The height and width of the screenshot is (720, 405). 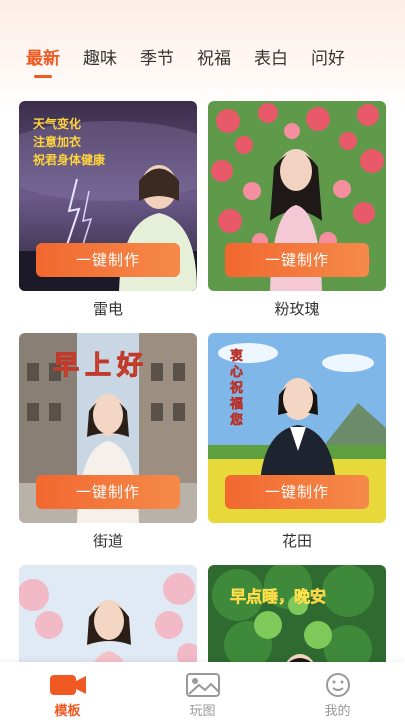 I want to click on template-thumbnail: 衷心祝福您 一键制作, so click(x=297, y=428).